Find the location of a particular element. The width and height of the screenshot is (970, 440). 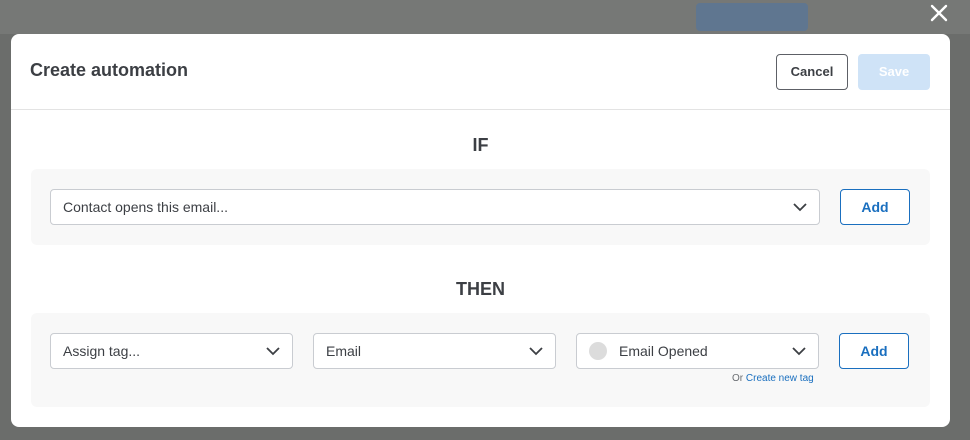

then-section-label: THEN is located at coordinates (480, 289).